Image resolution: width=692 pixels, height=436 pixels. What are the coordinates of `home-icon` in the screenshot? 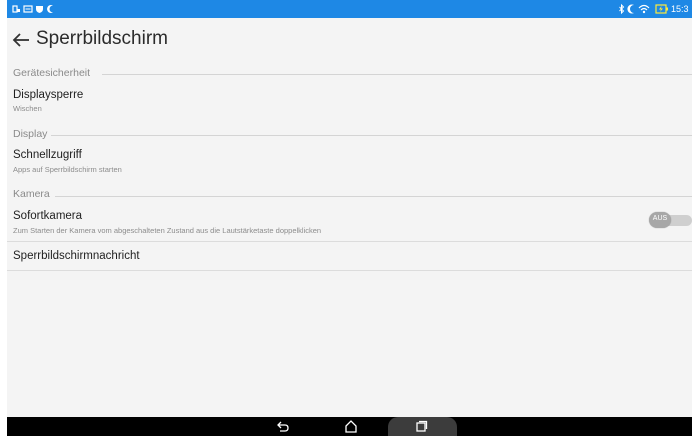 It's located at (351, 426).